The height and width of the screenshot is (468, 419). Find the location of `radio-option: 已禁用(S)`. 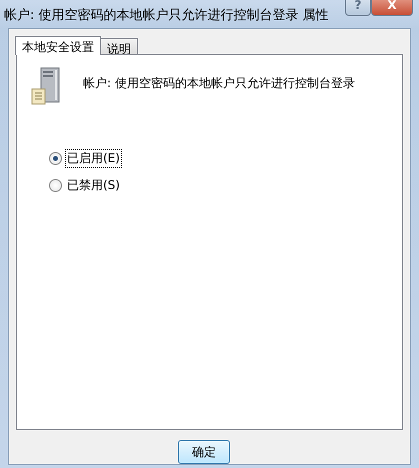

radio-option: 已禁用(S) is located at coordinates (85, 185).